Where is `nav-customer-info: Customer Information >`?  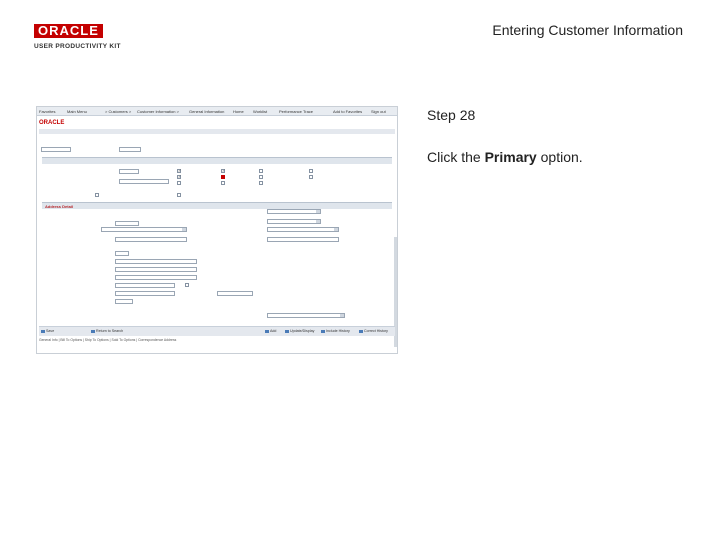
nav-customer-info: Customer Information > is located at coordinates (158, 111).